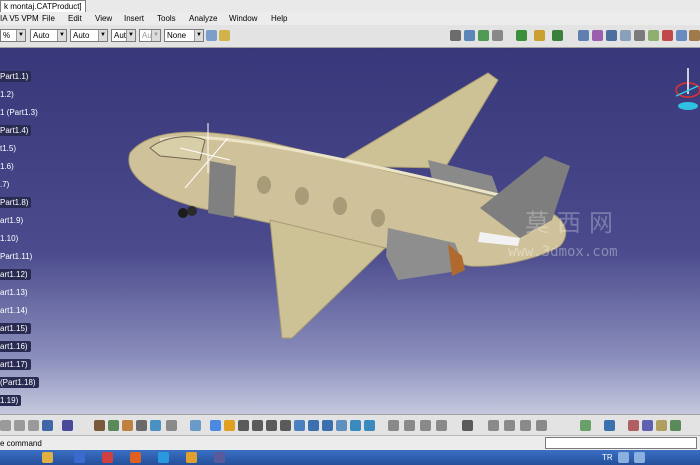 The width and height of the screenshot is (700, 465). Describe the element at coordinates (211, 35) in the screenshot. I see `paint-brush-icon` at that location.